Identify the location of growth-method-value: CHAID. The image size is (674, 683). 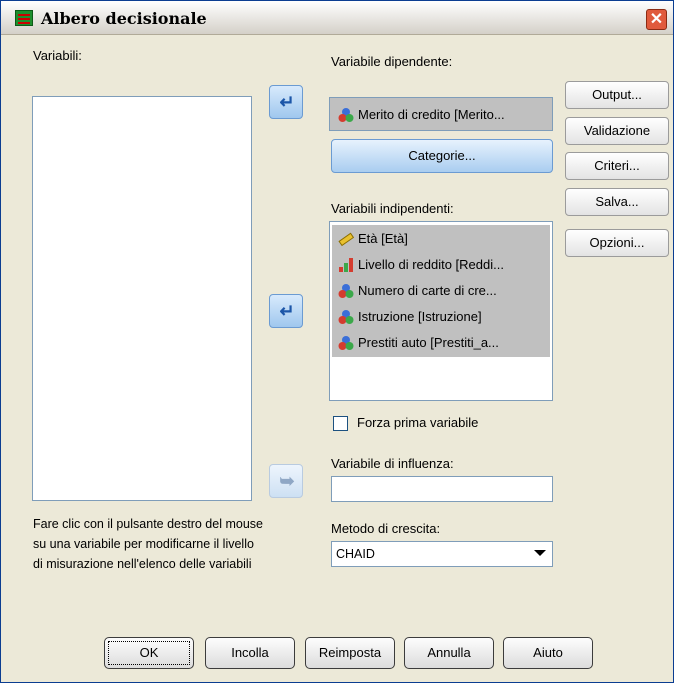
(355, 554).